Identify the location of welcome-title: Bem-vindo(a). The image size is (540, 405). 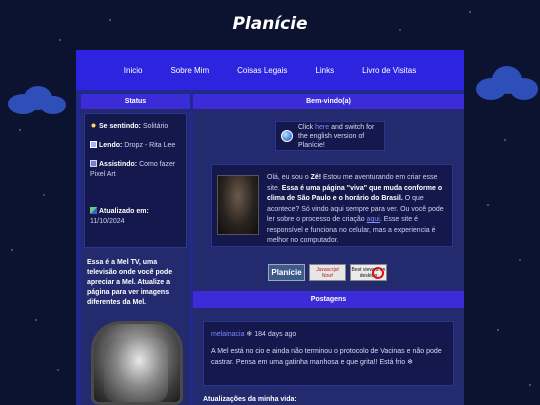
(328, 101).